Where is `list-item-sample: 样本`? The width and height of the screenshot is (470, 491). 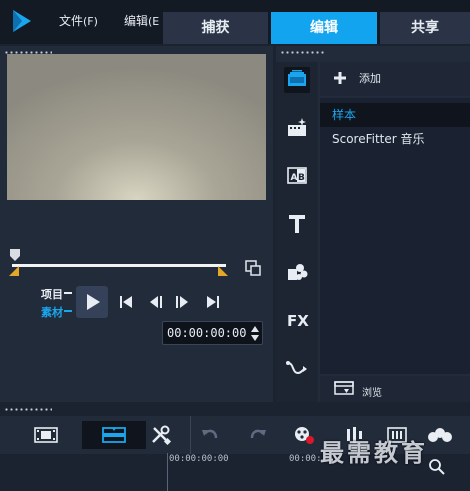 list-item-sample: 样本 is located at coordinates (395, 115).